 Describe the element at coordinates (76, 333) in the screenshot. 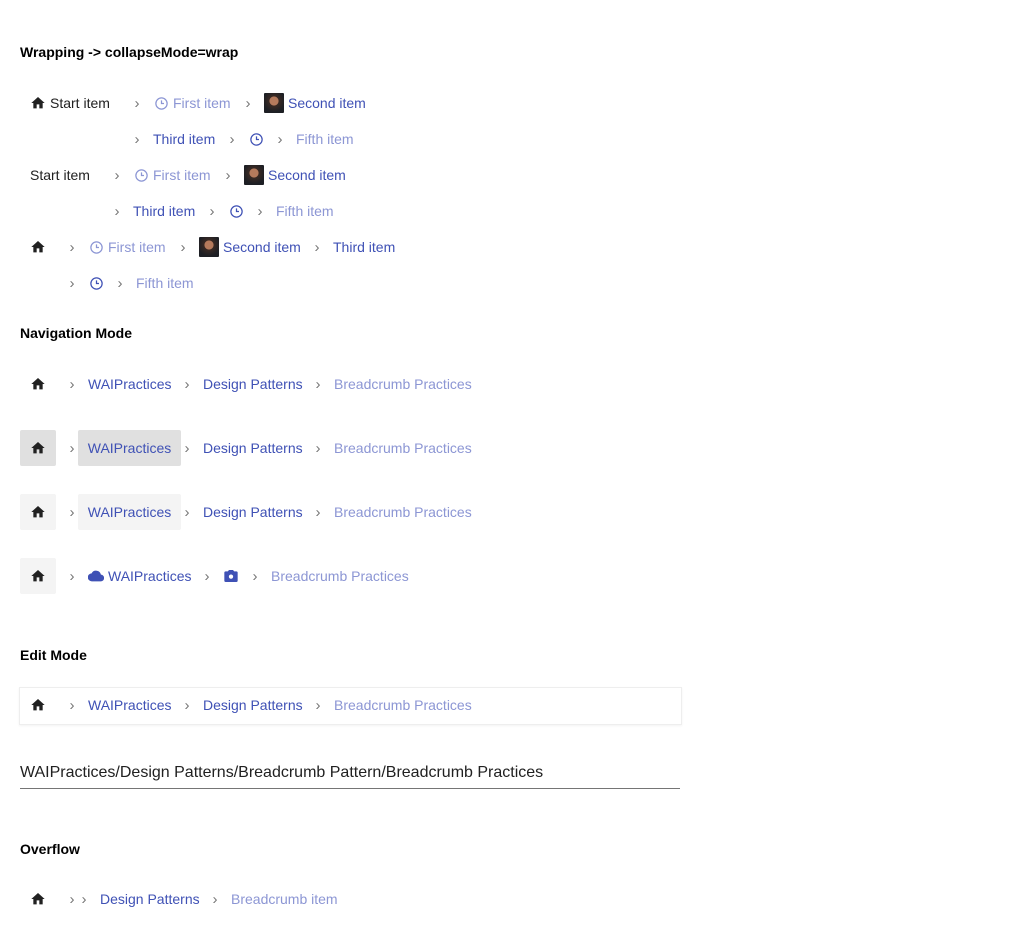

I see `heading-navigation: Navigation Mode` at that location.